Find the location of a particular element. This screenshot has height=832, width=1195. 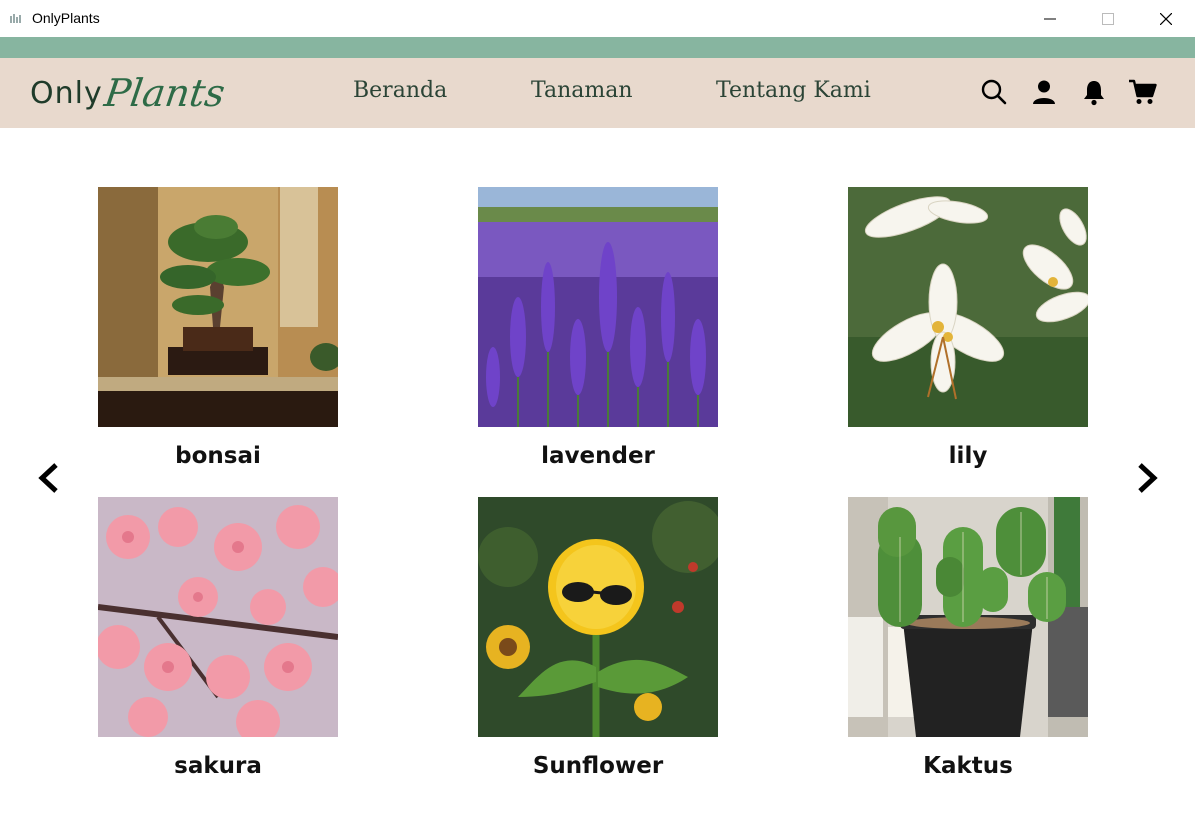

cart-button is located at coordinates (1143, 92).